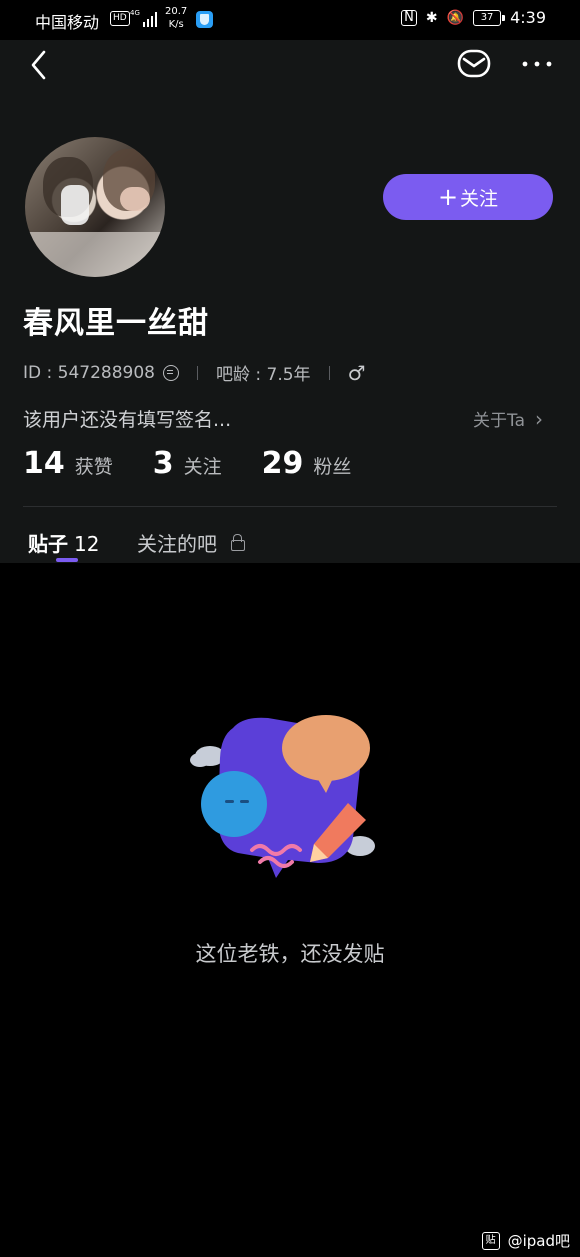  I want to click on stat-following: 3 关注, so click(187, 463).